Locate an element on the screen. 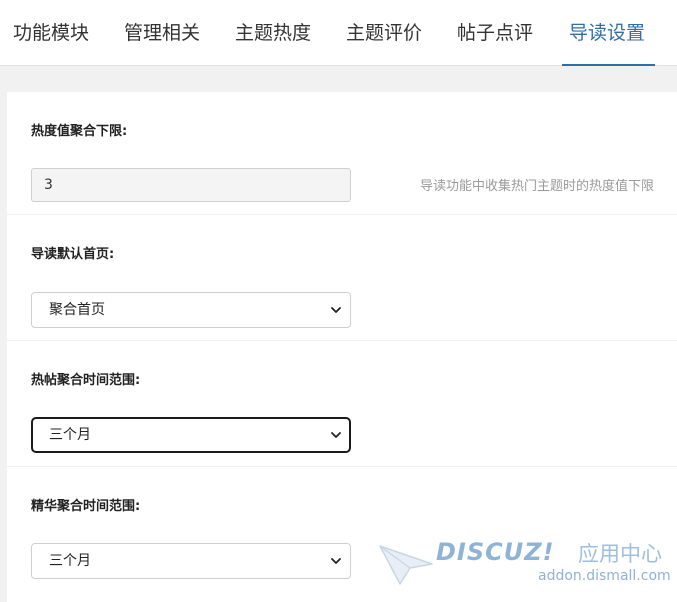 This screenshot has width=677, height=602. tab-guide-settings: 导读设置 is located at coordinates (607, 33).